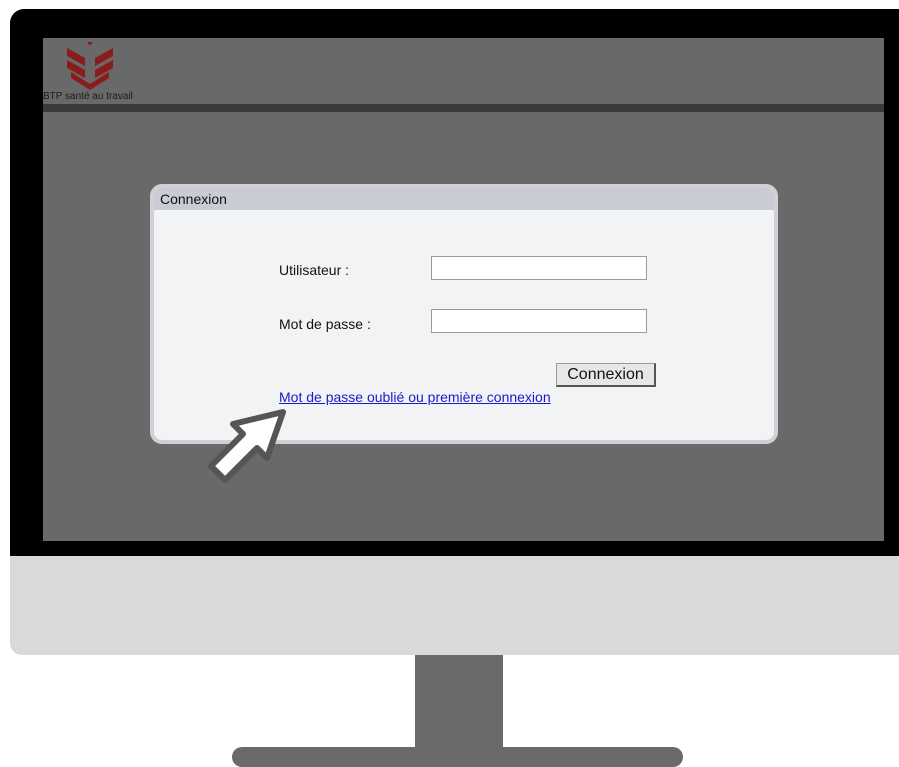 This screenshot has height=767, width=899. What do you see at coordinates (88, 96) in the screenshot?
I see `brand-text: BTP santé au travail` at bounding box center [88, 96].